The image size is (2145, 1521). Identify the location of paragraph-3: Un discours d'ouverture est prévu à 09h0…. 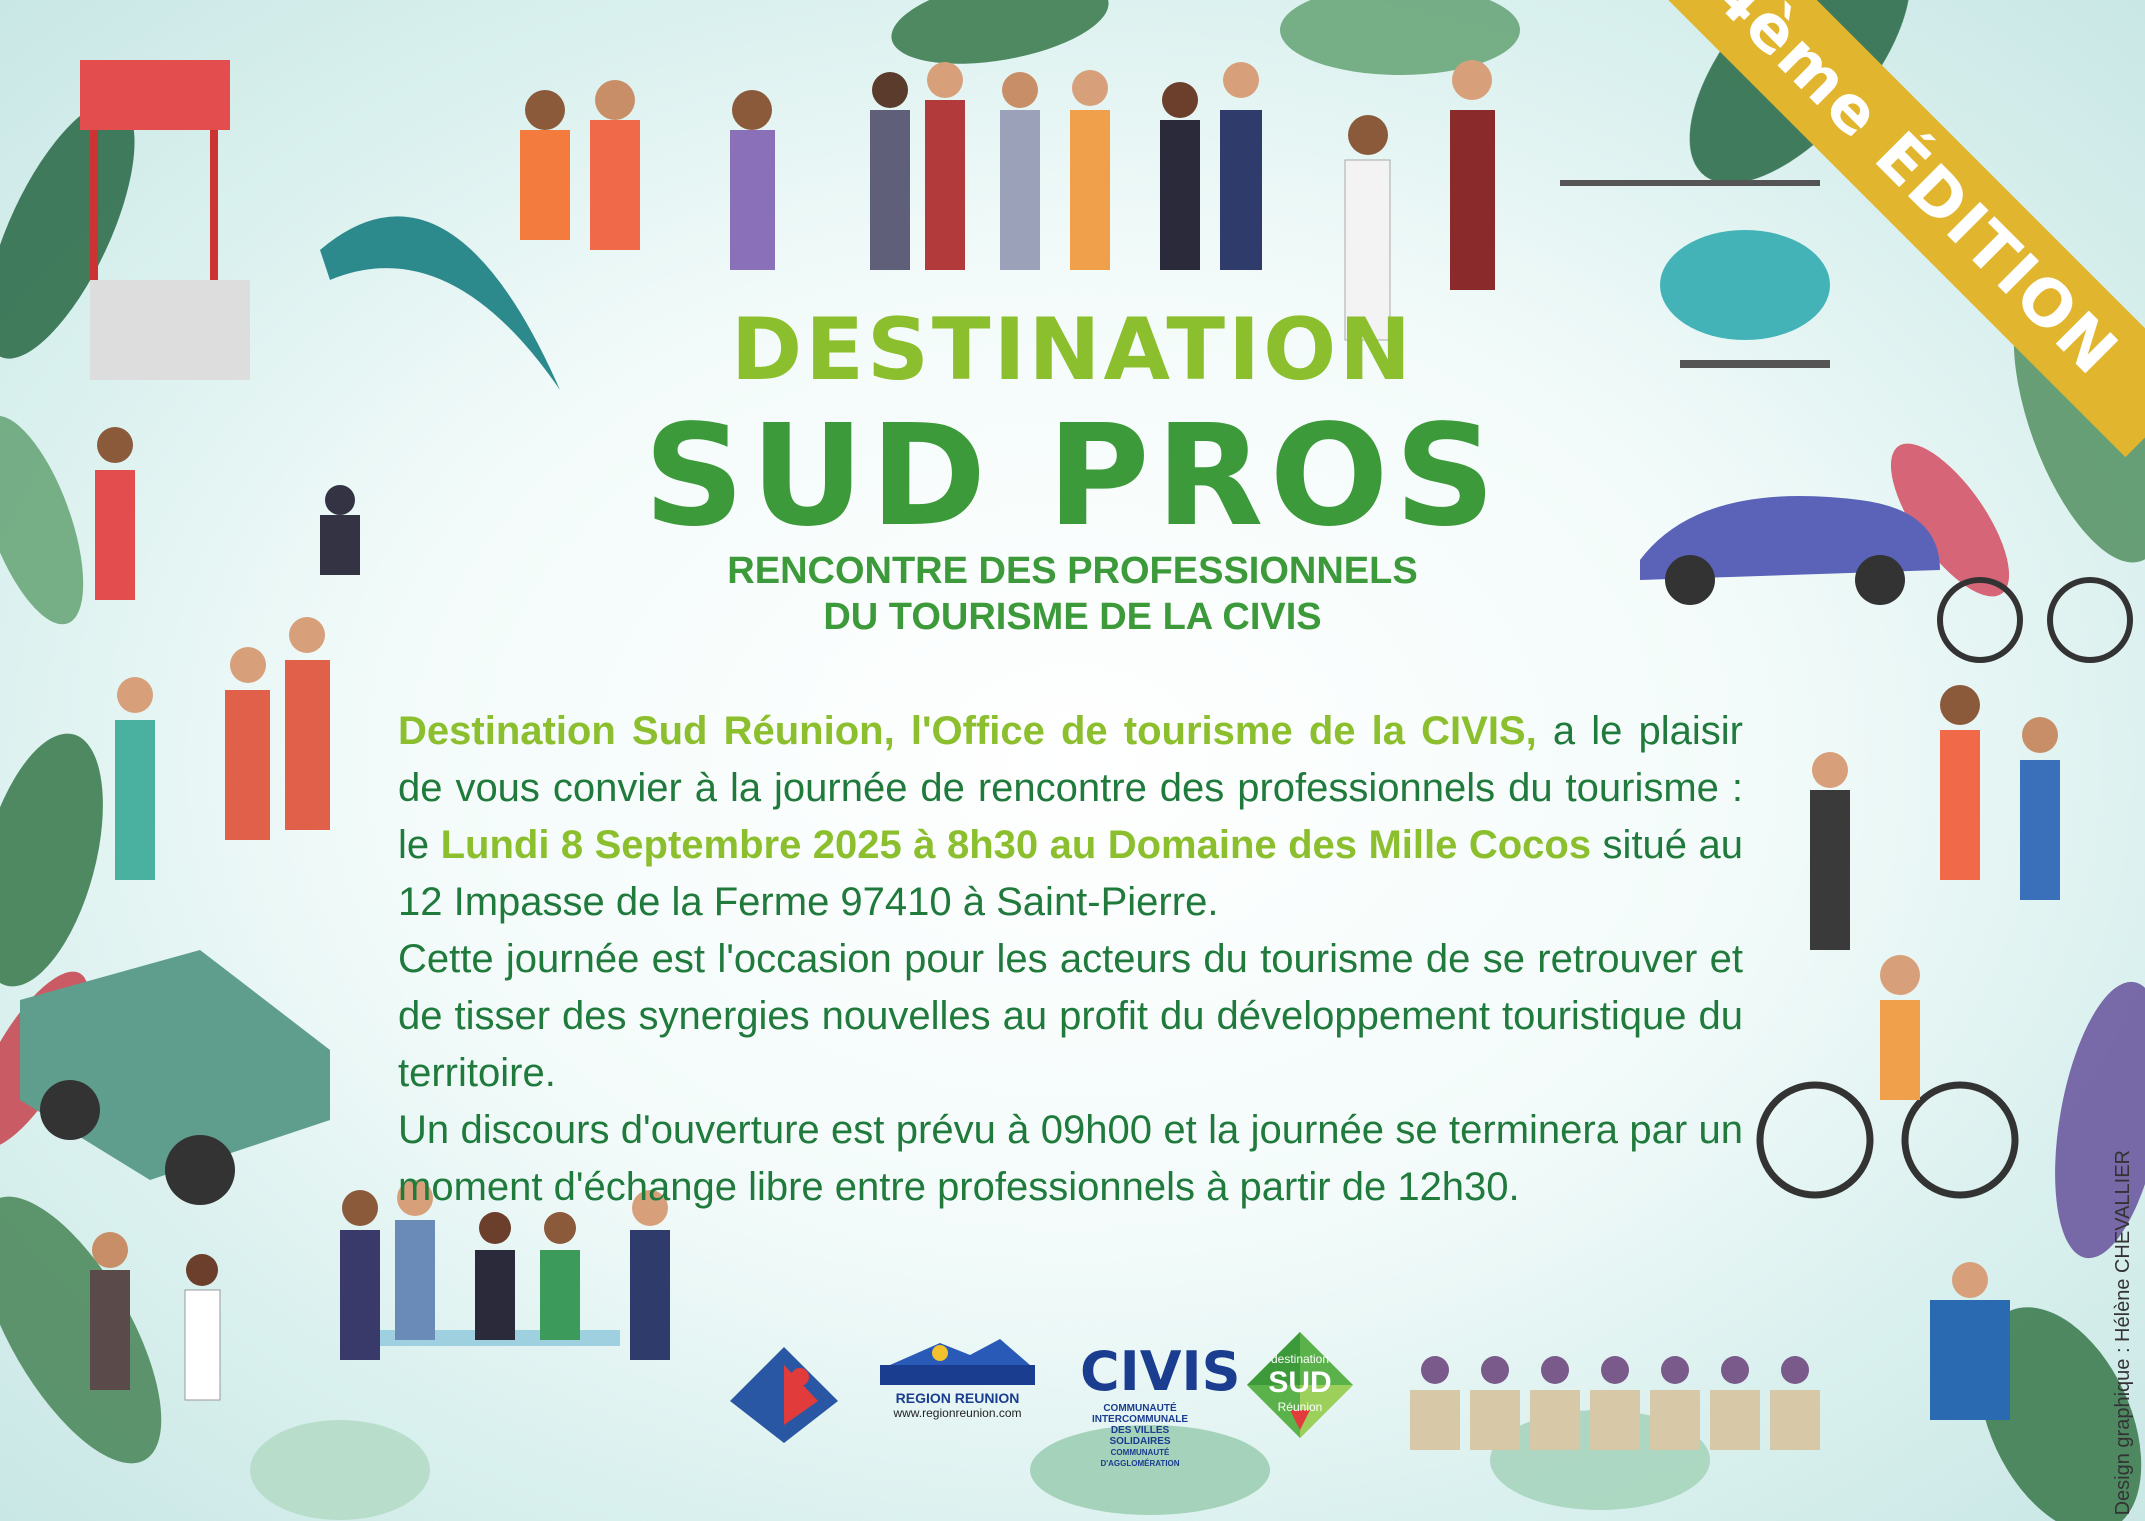
(1070, 1158).